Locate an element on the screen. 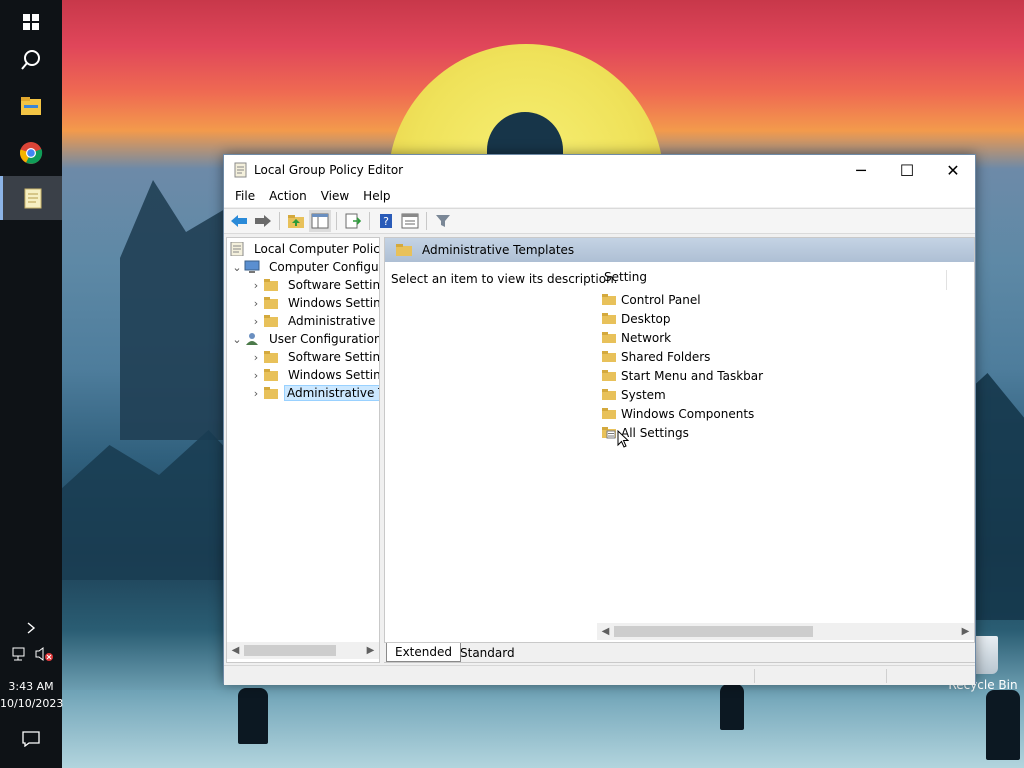 This screenshot has width=1024, height=768. help-icon: ? is located at coordinates (386, 221).